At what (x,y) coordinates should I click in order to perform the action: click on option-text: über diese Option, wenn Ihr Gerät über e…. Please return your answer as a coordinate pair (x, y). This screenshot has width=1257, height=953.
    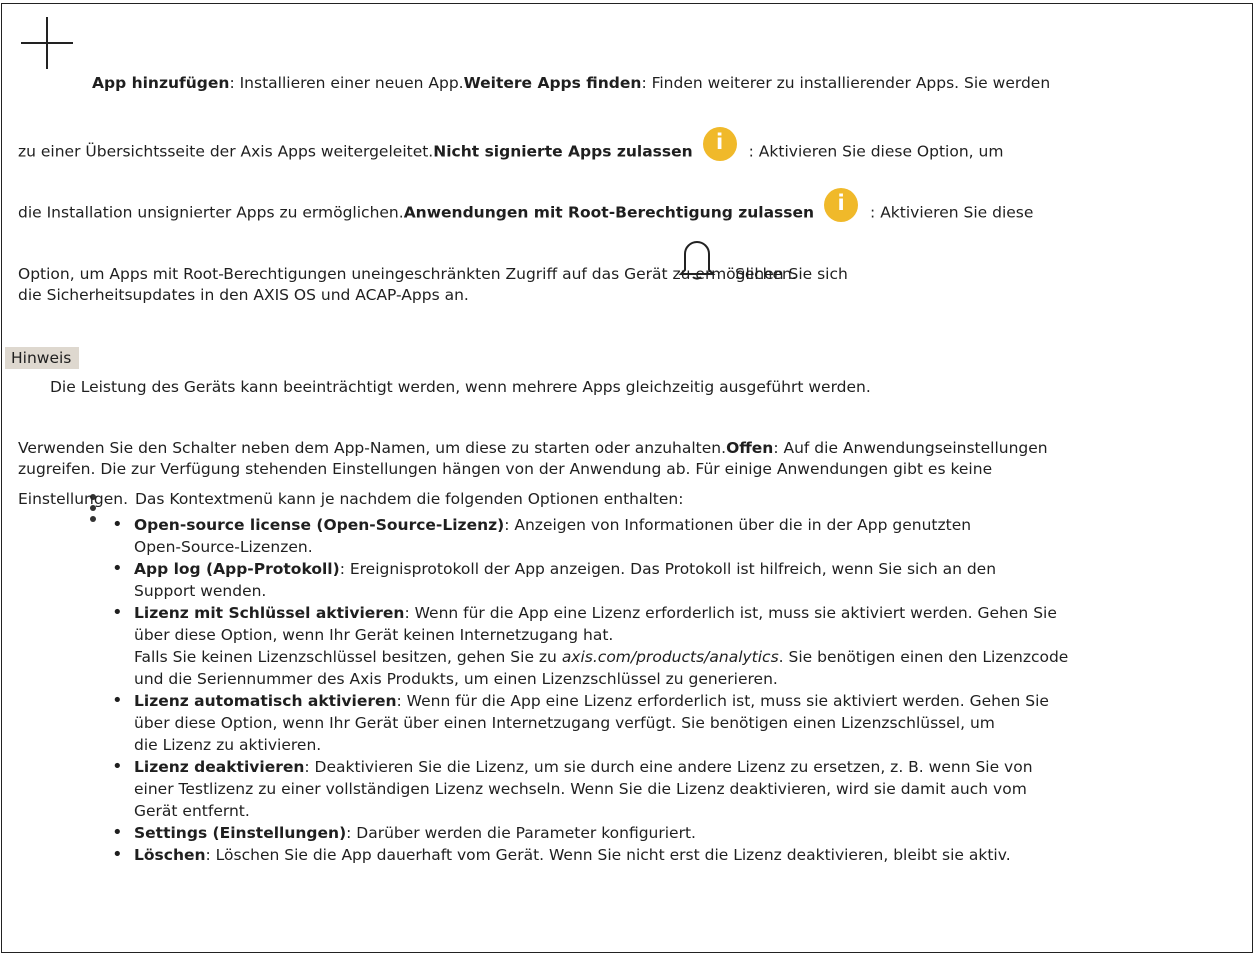
    Looking at the image, I should click on (564, 723).